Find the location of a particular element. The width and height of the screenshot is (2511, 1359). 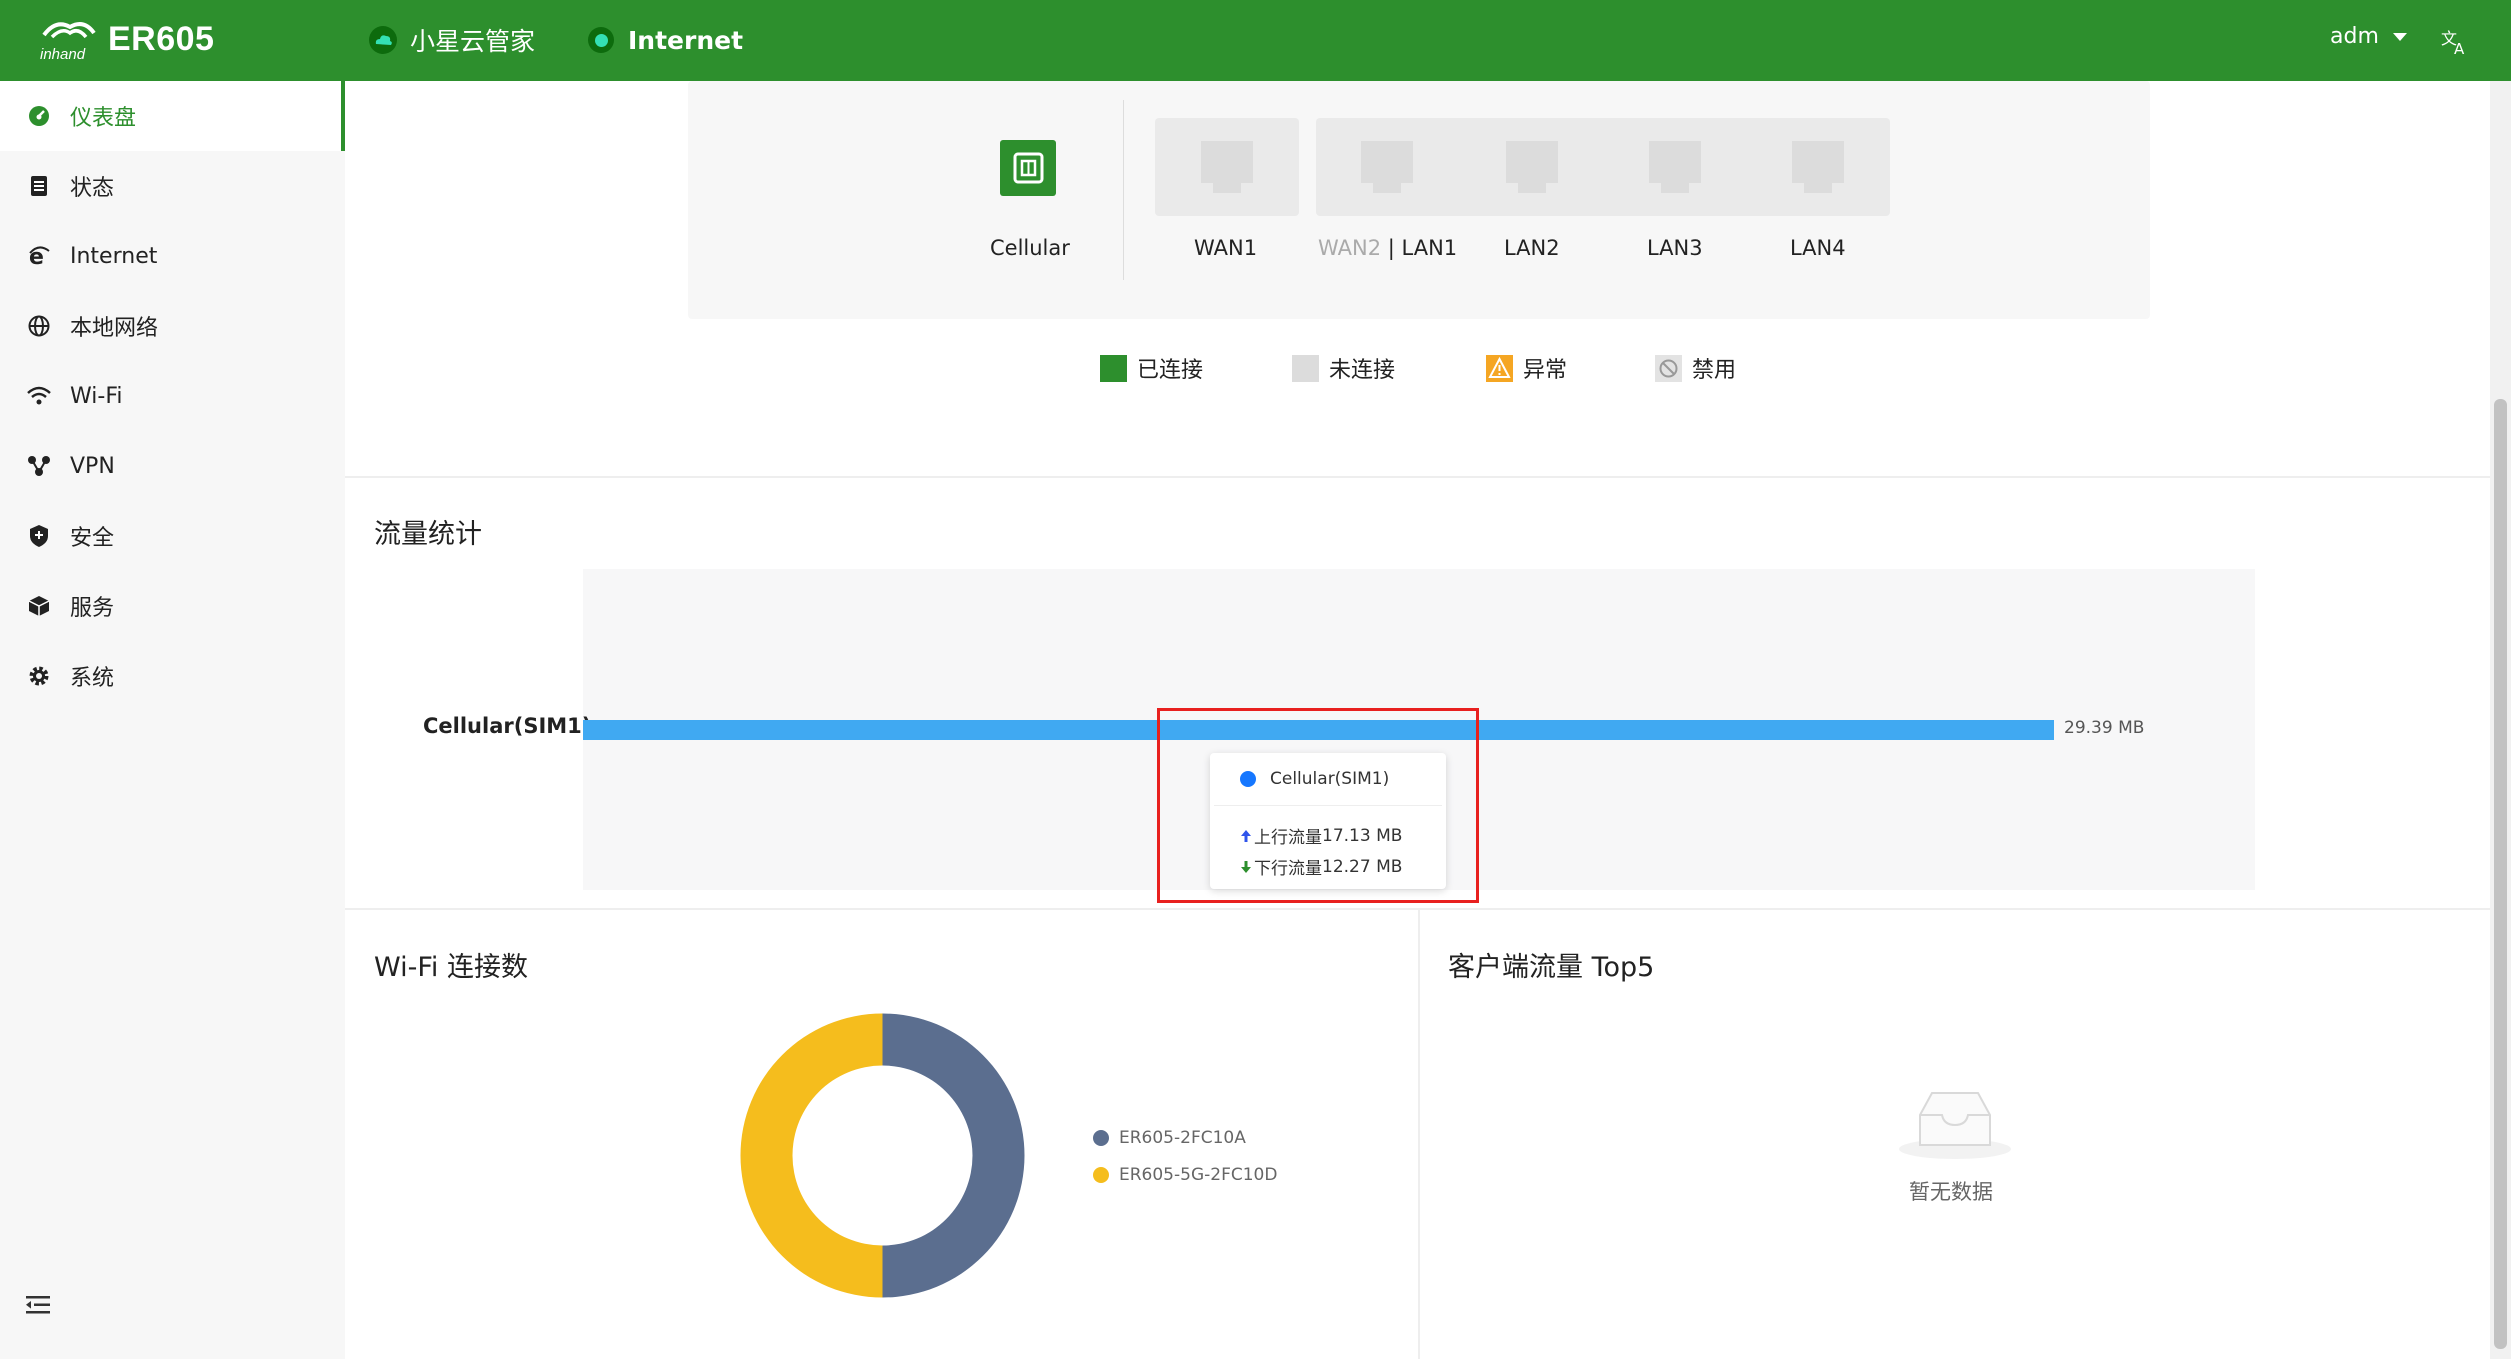

sidebar-item-label: 安全 is located at coordinates (92, 538).